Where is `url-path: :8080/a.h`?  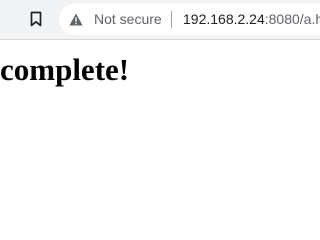 url-path: :8080/a.h is located at coordinates (292, 19).